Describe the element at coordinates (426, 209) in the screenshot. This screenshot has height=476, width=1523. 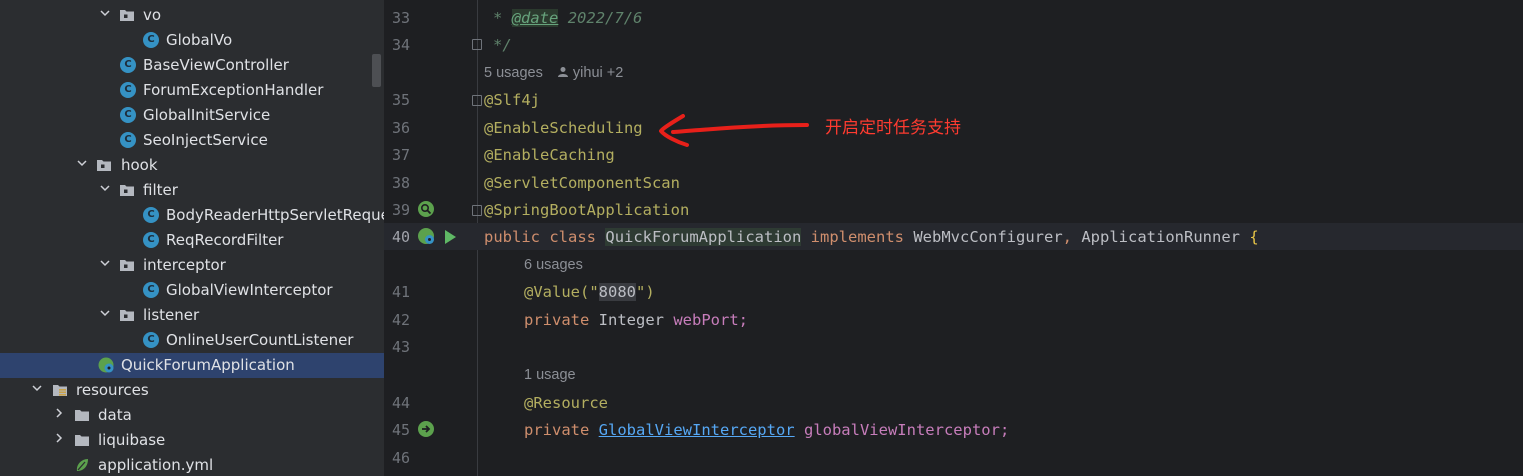
I see `spring-bean-search-icon` at that location.